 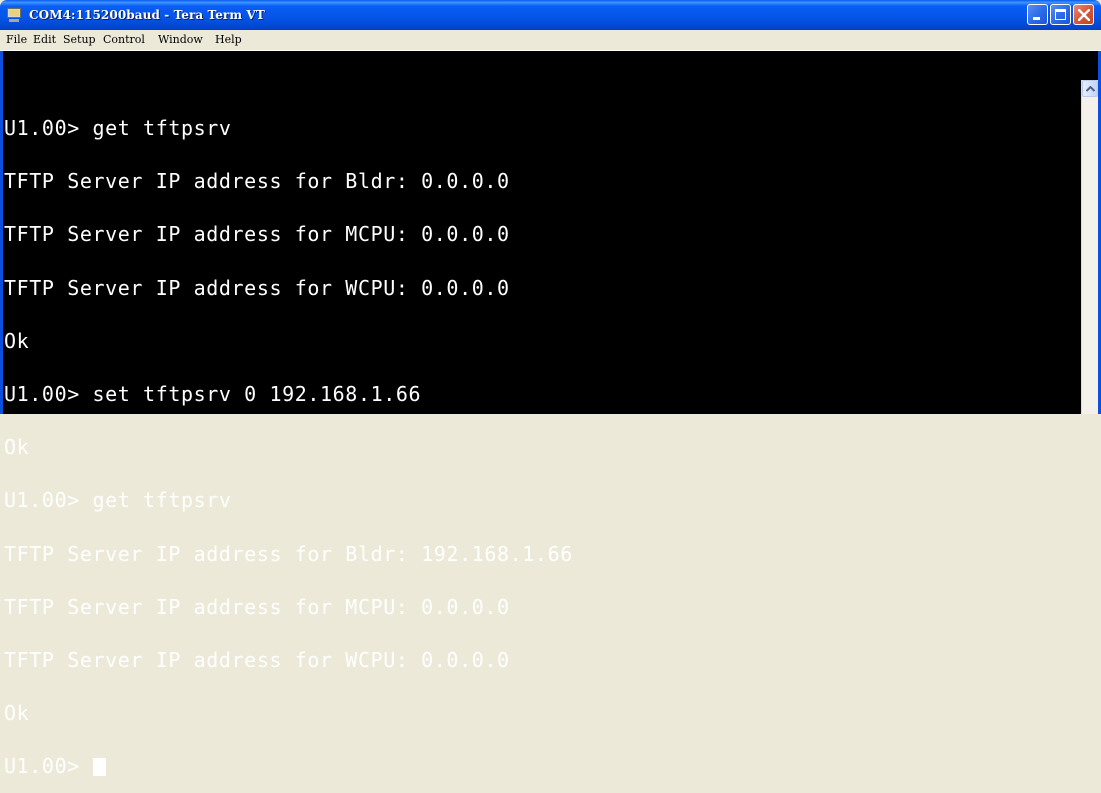 I want to click on minimize-button, so click(x=1037, y=14).